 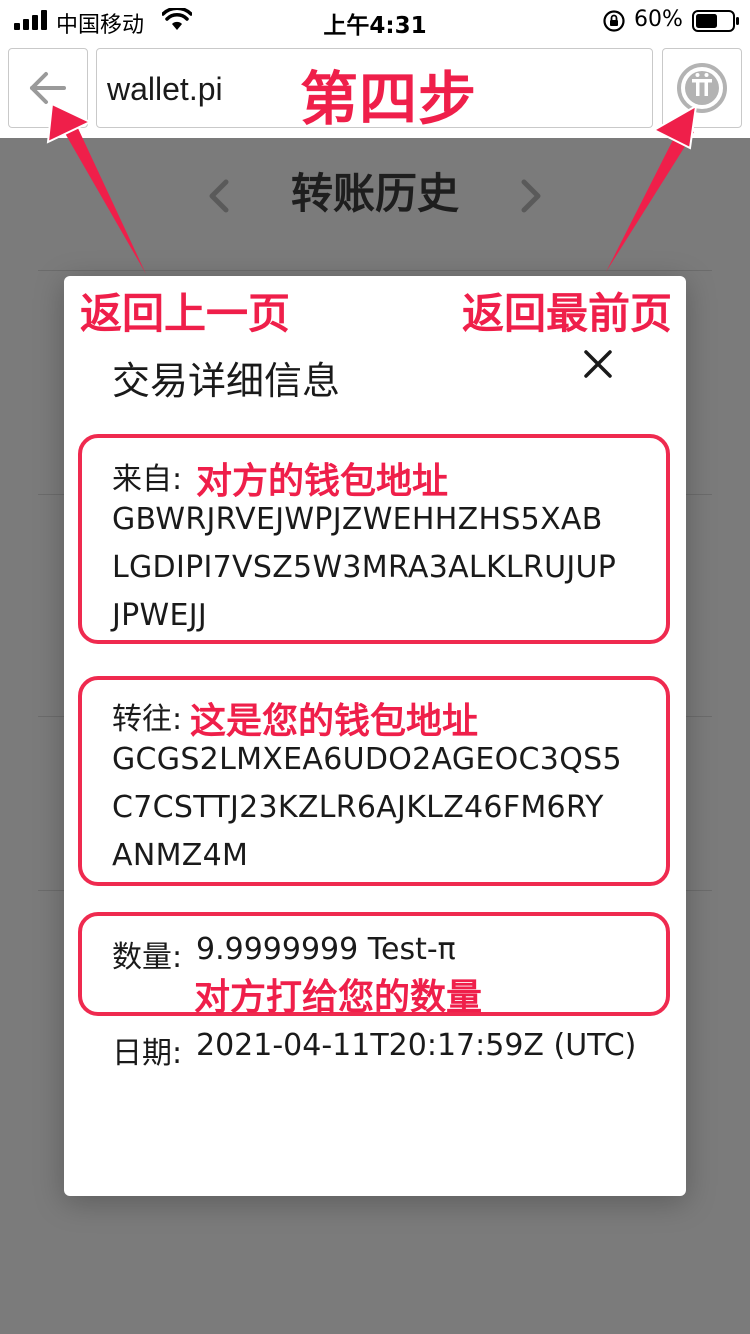 I want to click on page-title: 转账历史, so click(x=374, y=193).